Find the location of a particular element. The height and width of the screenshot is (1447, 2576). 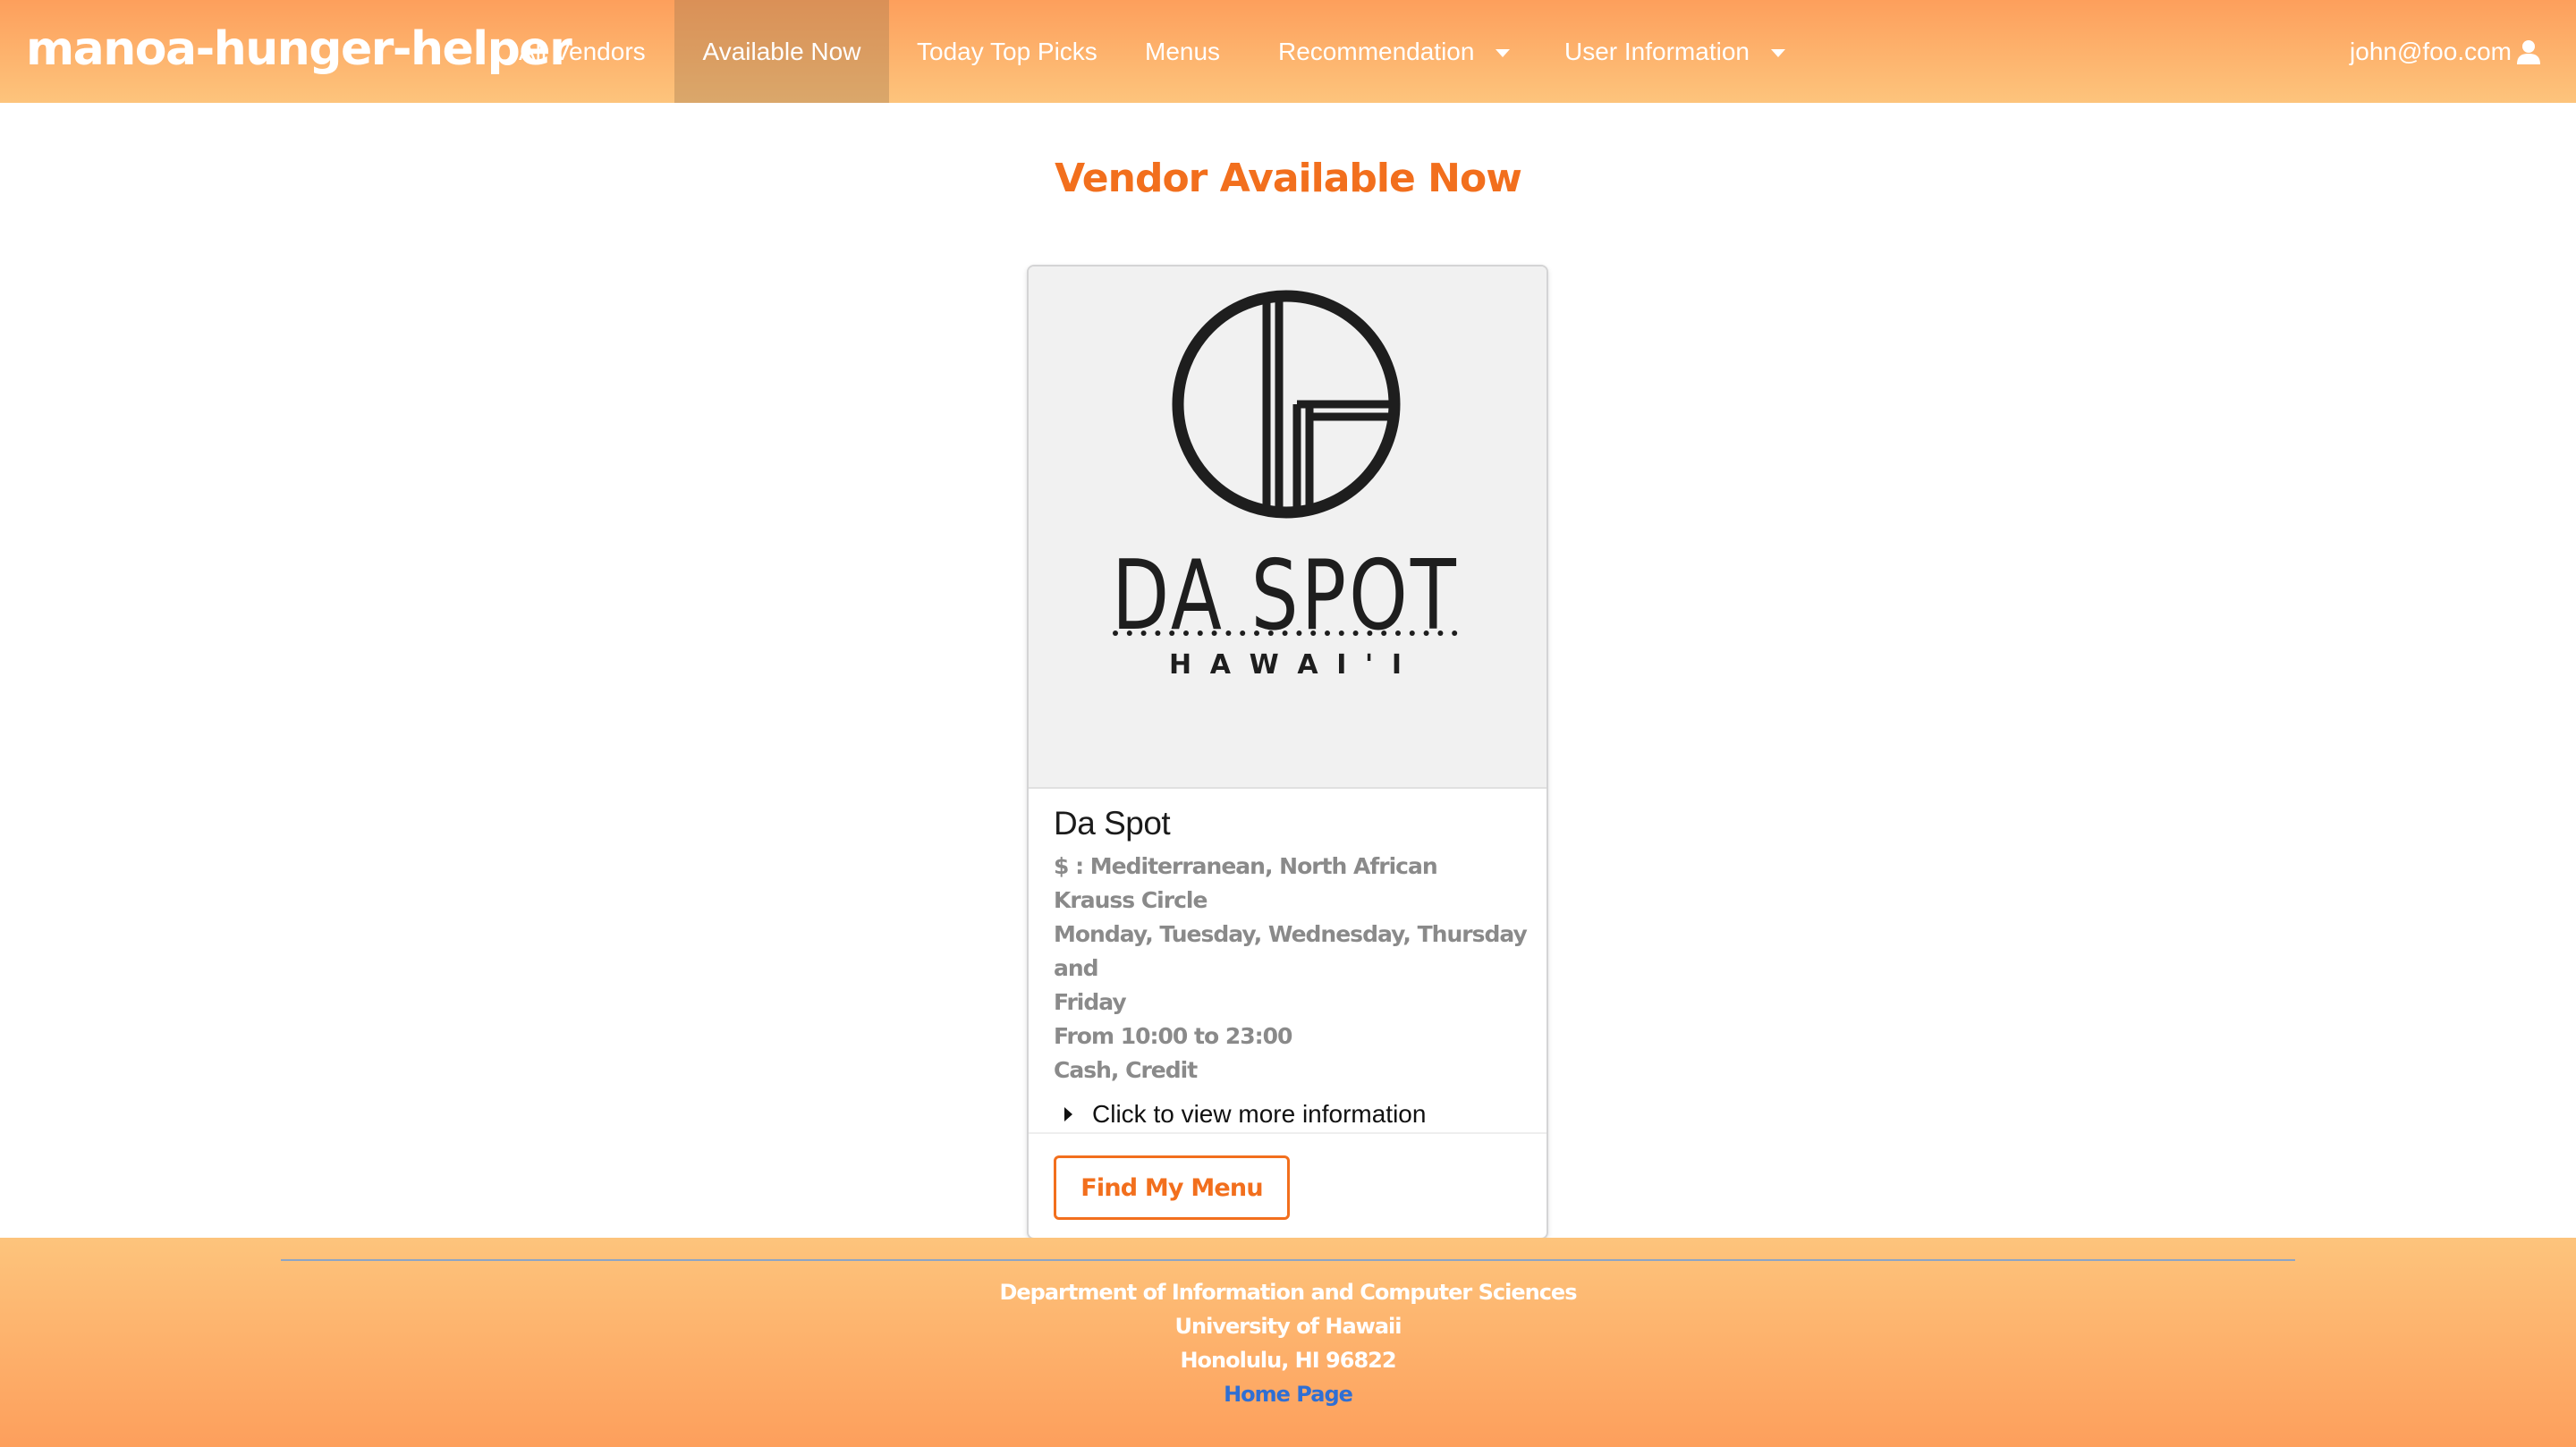

brand-logo-text: manoa-hunger-helper is located at coordinates (299, 49).